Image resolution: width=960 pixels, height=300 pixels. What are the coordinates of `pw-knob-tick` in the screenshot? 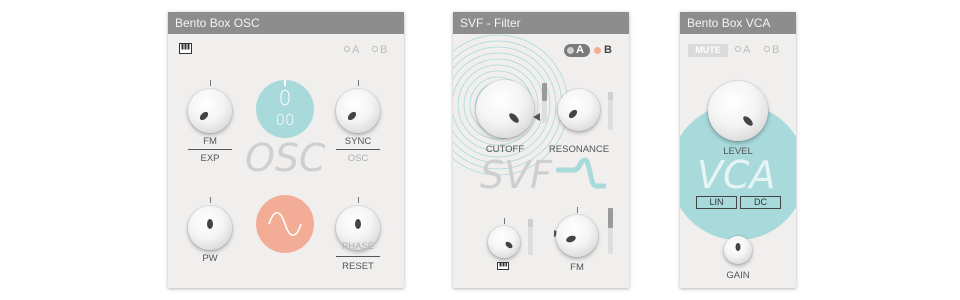 It's located at (210, 200).